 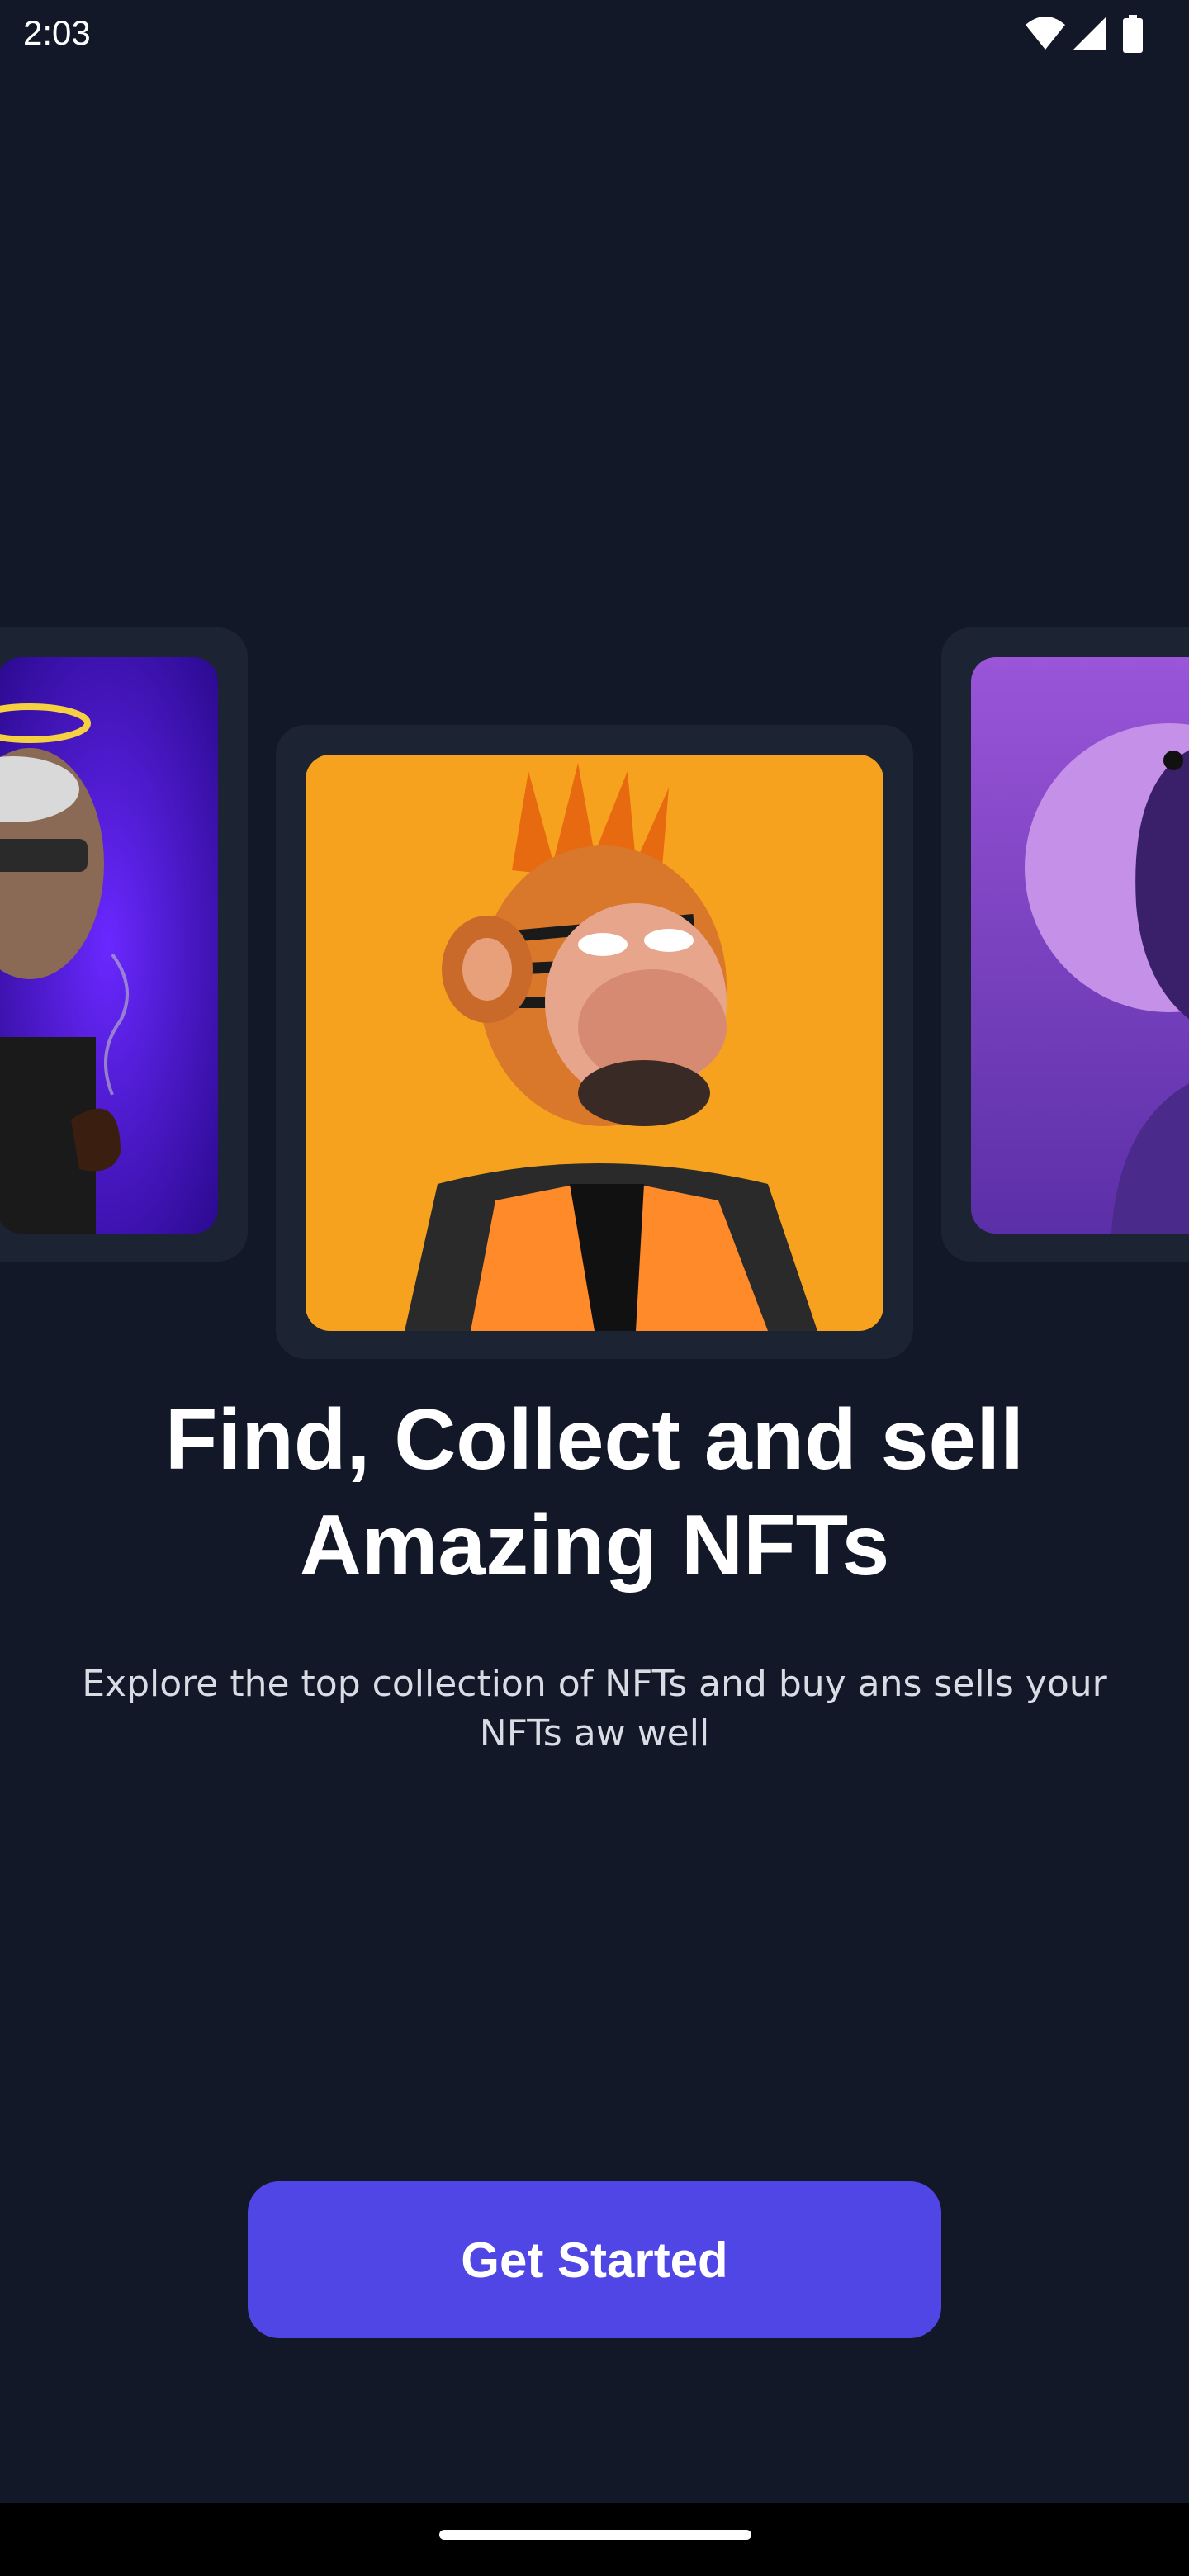 I want to click on battery-icon, so click(x=1133, y=34).